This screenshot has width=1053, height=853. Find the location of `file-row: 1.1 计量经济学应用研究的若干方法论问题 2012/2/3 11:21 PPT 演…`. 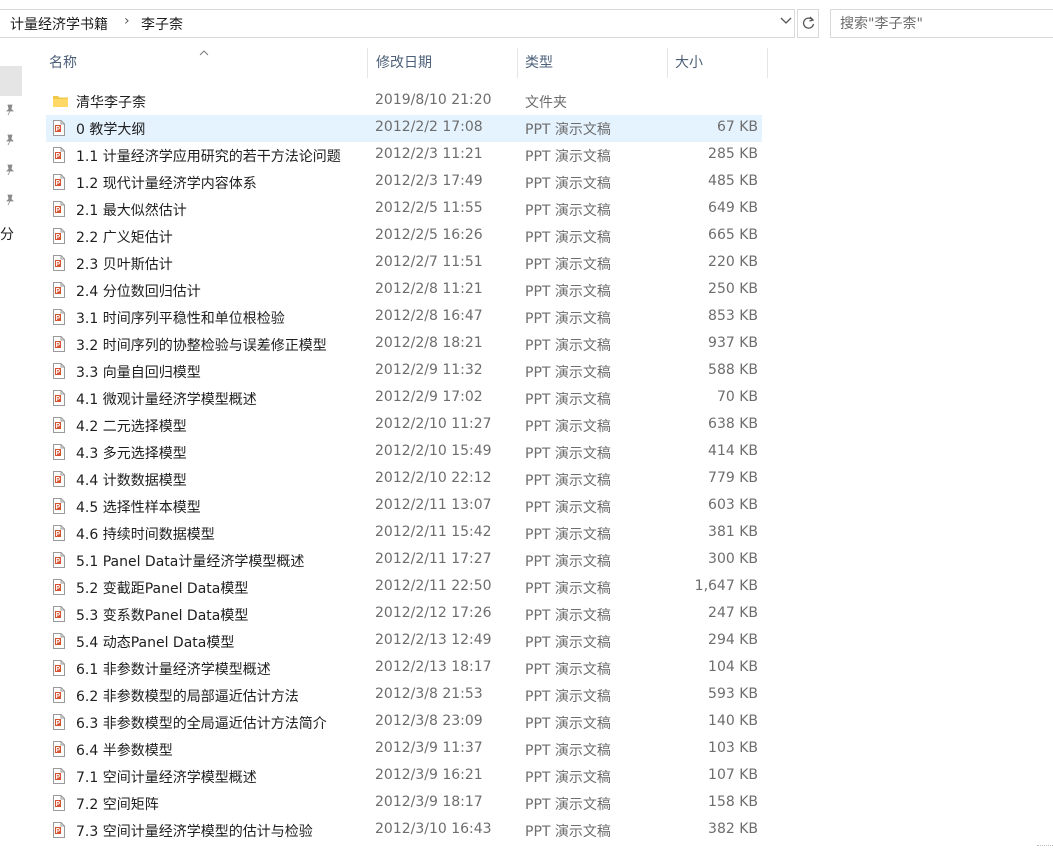

file-row: 1.1 计量经济学应用研究的若干方法论问题 2012/2/3 11:21 PPT 演… is located at coordinates (404, 155).